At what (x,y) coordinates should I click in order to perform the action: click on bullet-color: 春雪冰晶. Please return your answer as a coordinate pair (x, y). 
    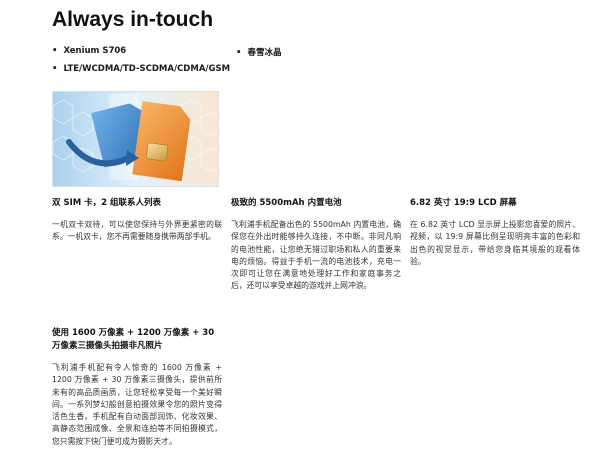
    Looking at the image, I should click on (258, 52).